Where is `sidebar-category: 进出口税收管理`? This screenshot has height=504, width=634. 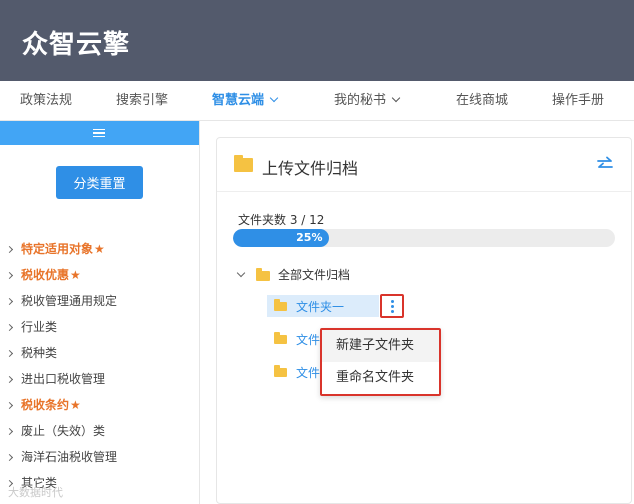
sidebar-category: 进出口税收管理 is located at coordinates (55, 378).